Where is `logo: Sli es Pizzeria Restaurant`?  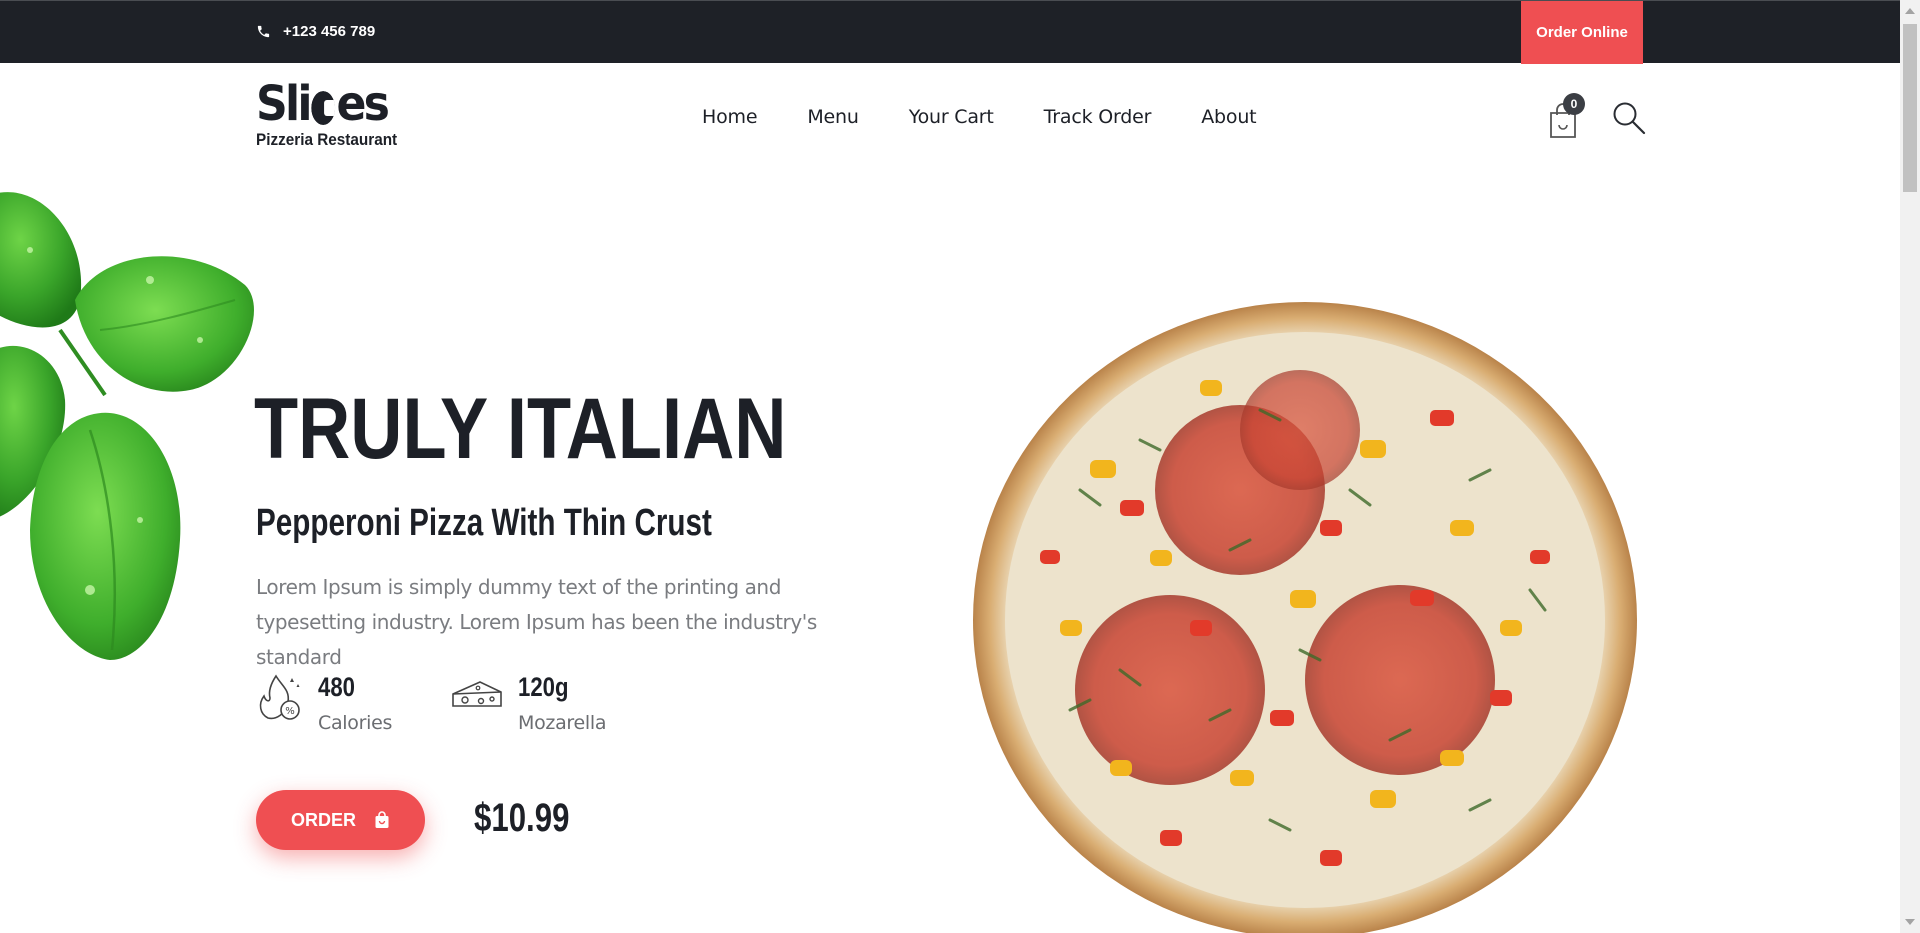 logo: Sli es Pizzeria Restaurant is located at coordinates (334, 114).